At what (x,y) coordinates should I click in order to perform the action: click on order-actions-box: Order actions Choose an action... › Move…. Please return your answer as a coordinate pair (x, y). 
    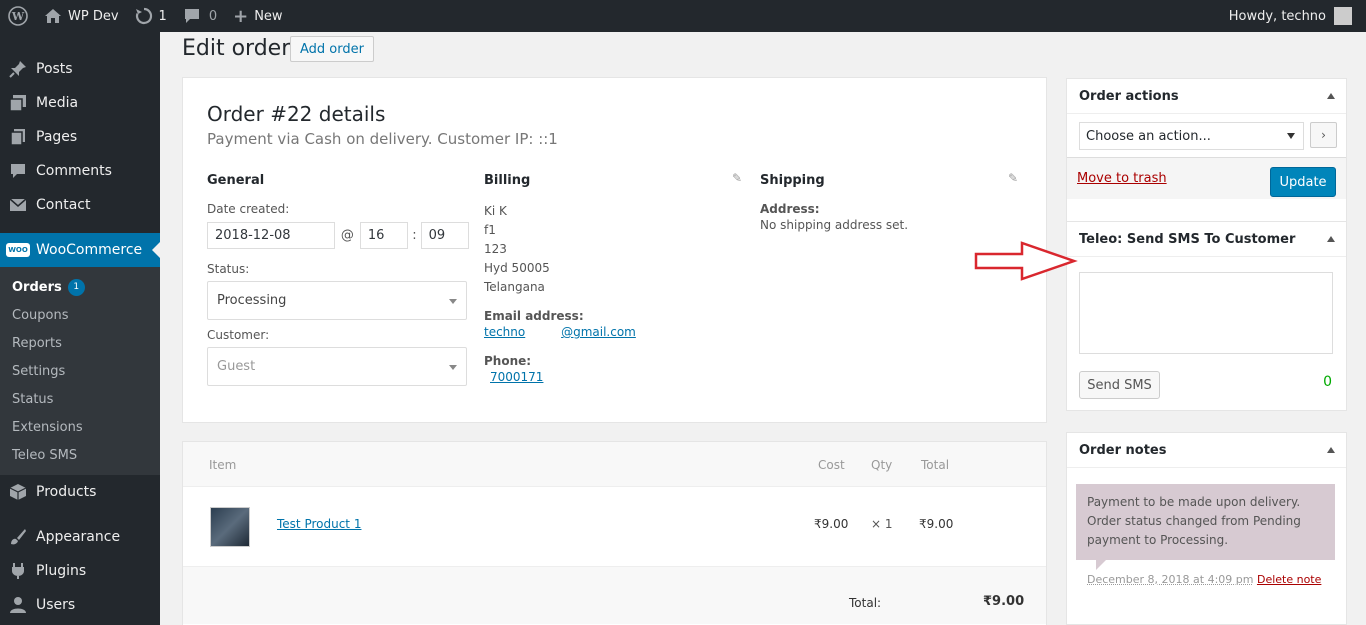
    Looking at the image, I should click on (1206, 158).